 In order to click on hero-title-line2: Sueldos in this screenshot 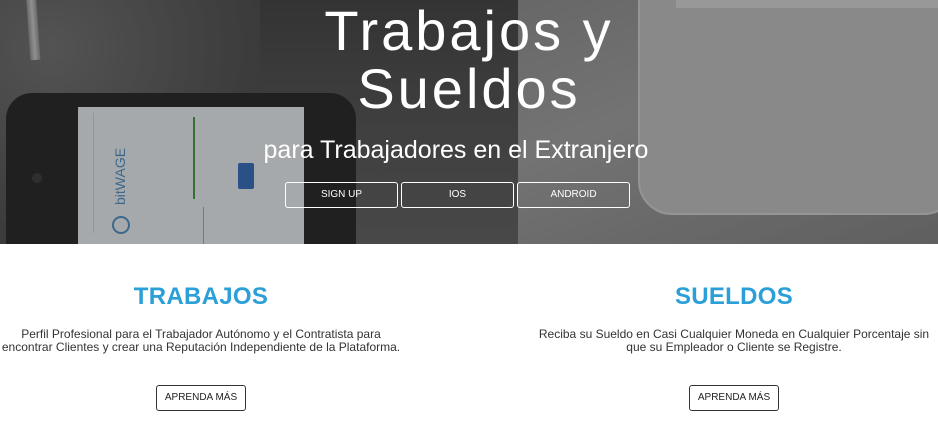, I will do `click(469, 88)`.